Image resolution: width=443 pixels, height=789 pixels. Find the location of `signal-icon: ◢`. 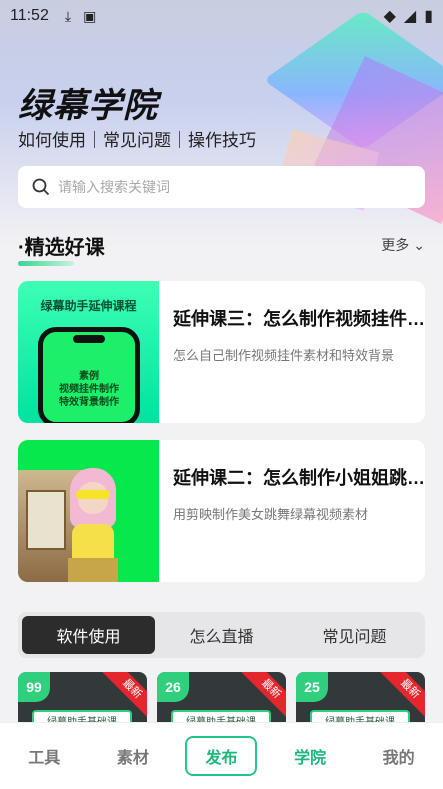

signal-icon: ◢ is located at coordinates (410, 16).